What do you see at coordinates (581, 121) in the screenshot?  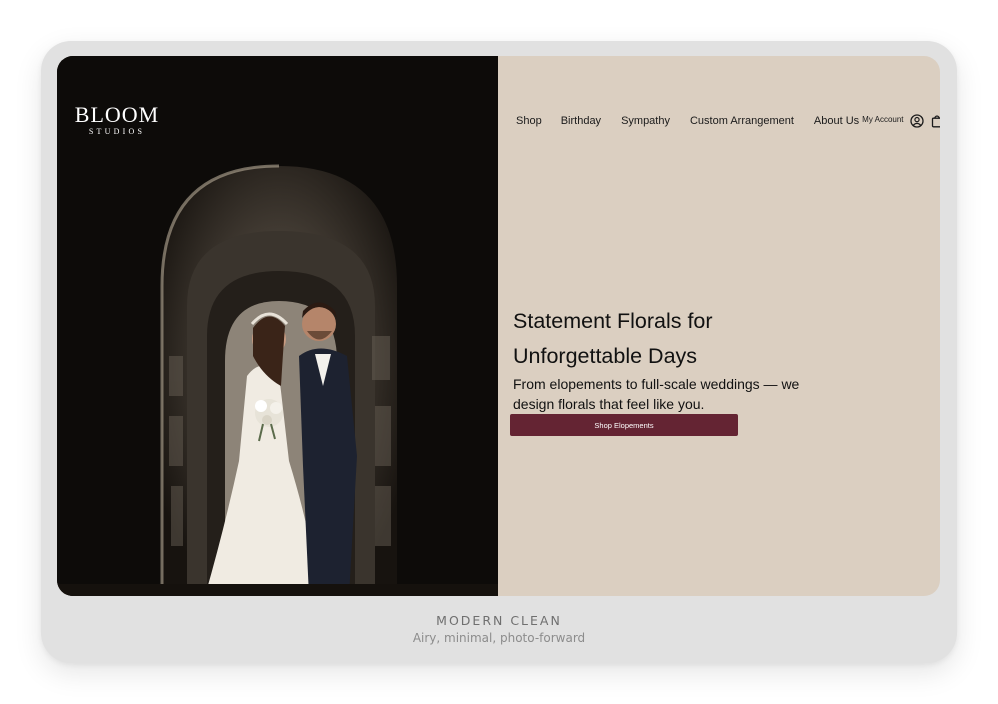 I see `nav-item-birthday: Birthday` at bounding box center [581, 121].